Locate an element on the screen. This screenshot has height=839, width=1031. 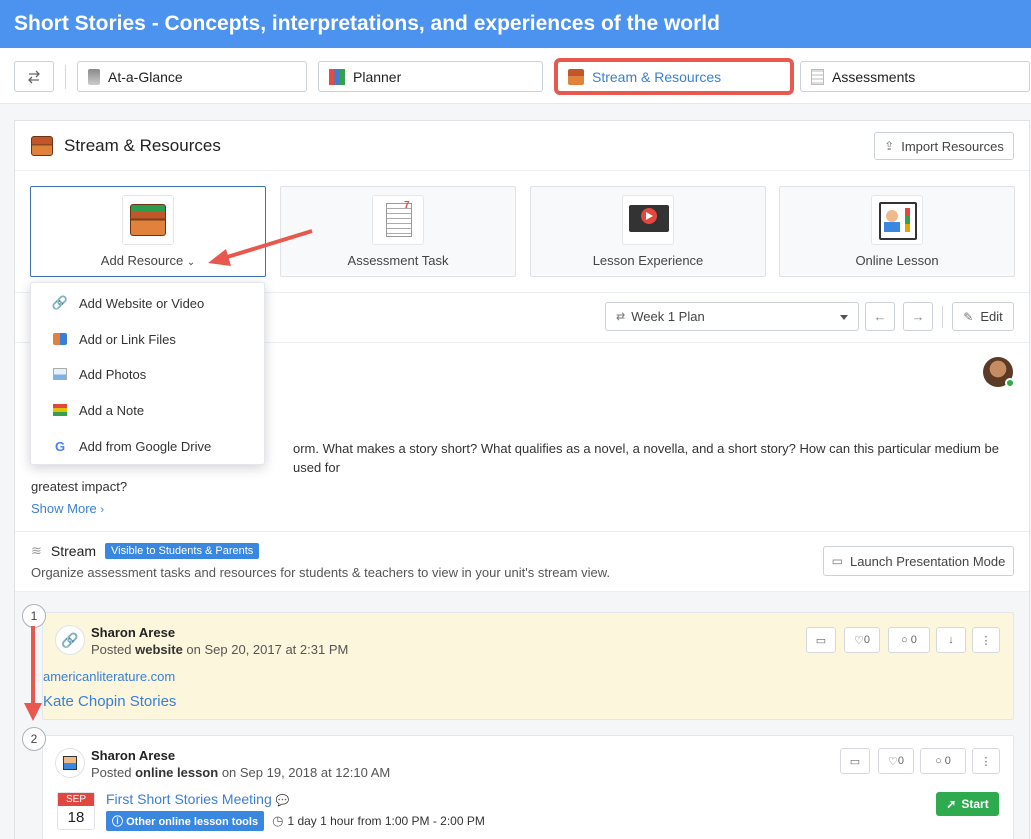
description-line: greatest impact? is located at coordinates (79, 486).